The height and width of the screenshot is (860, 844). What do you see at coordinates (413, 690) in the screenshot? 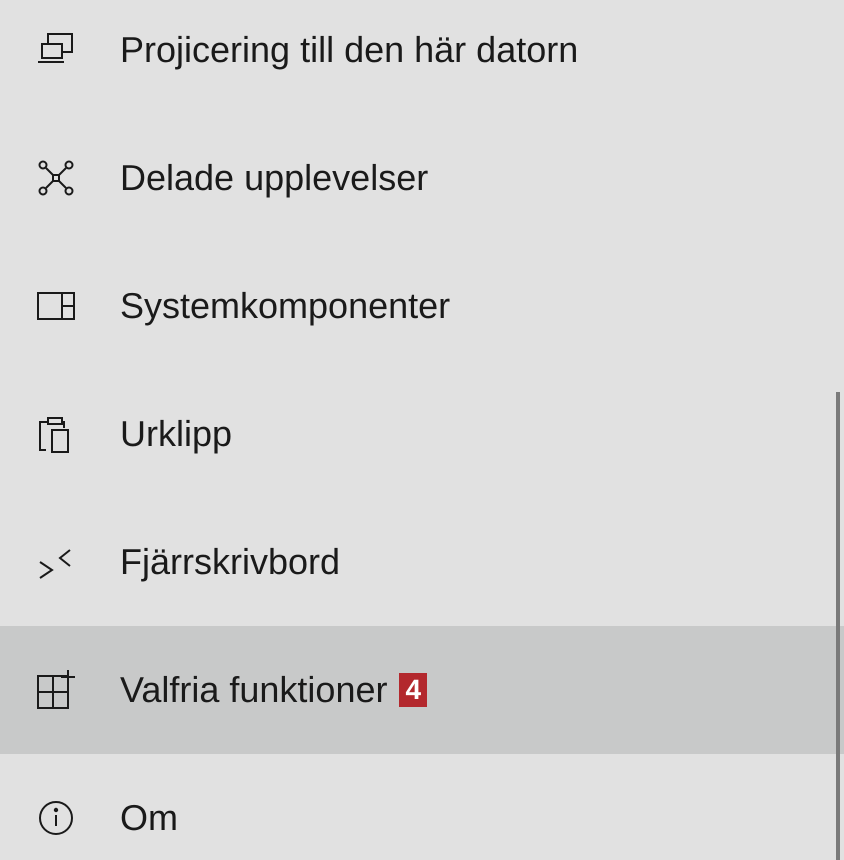
I see `number-badge: 4` at bounding box center [413, 690].